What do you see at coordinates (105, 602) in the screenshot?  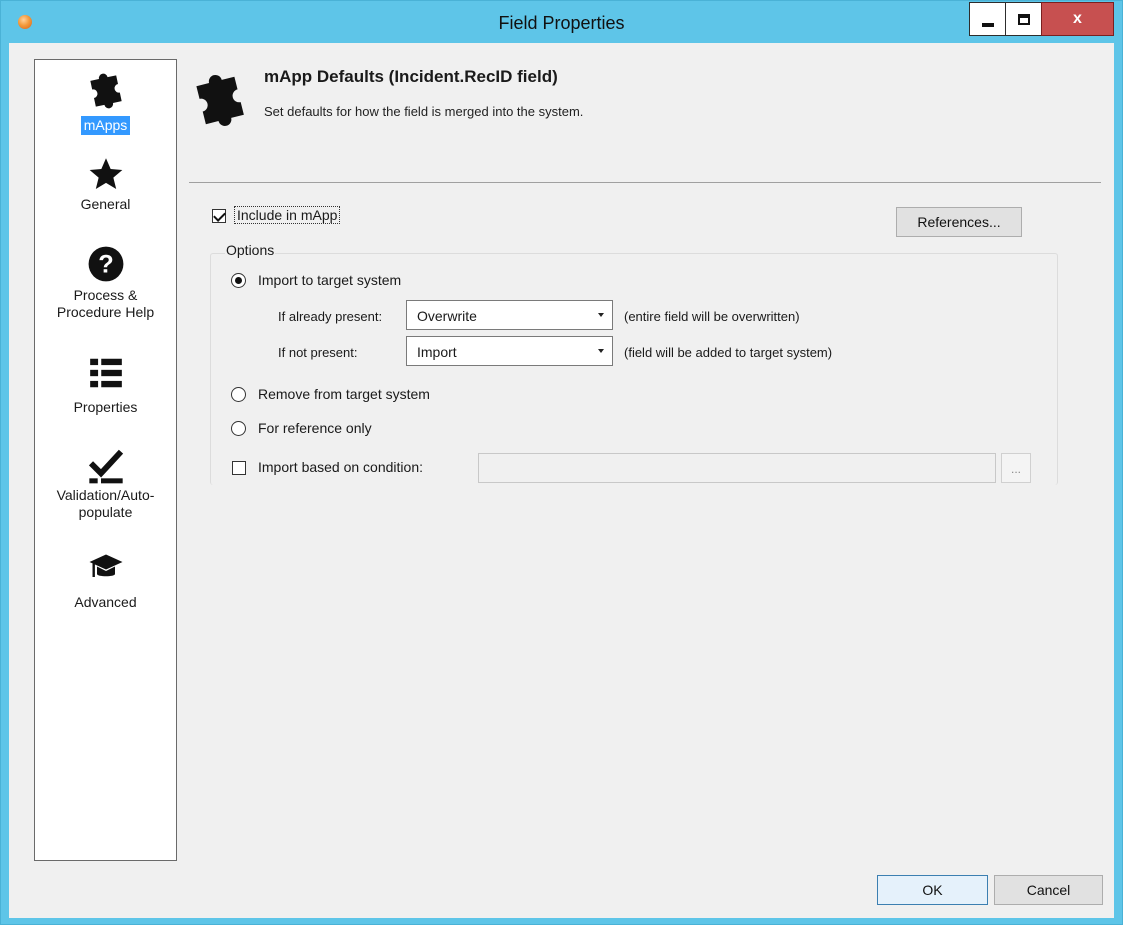 I see `nav-label-advanced: Advanced` at bounding box center [105, 602].